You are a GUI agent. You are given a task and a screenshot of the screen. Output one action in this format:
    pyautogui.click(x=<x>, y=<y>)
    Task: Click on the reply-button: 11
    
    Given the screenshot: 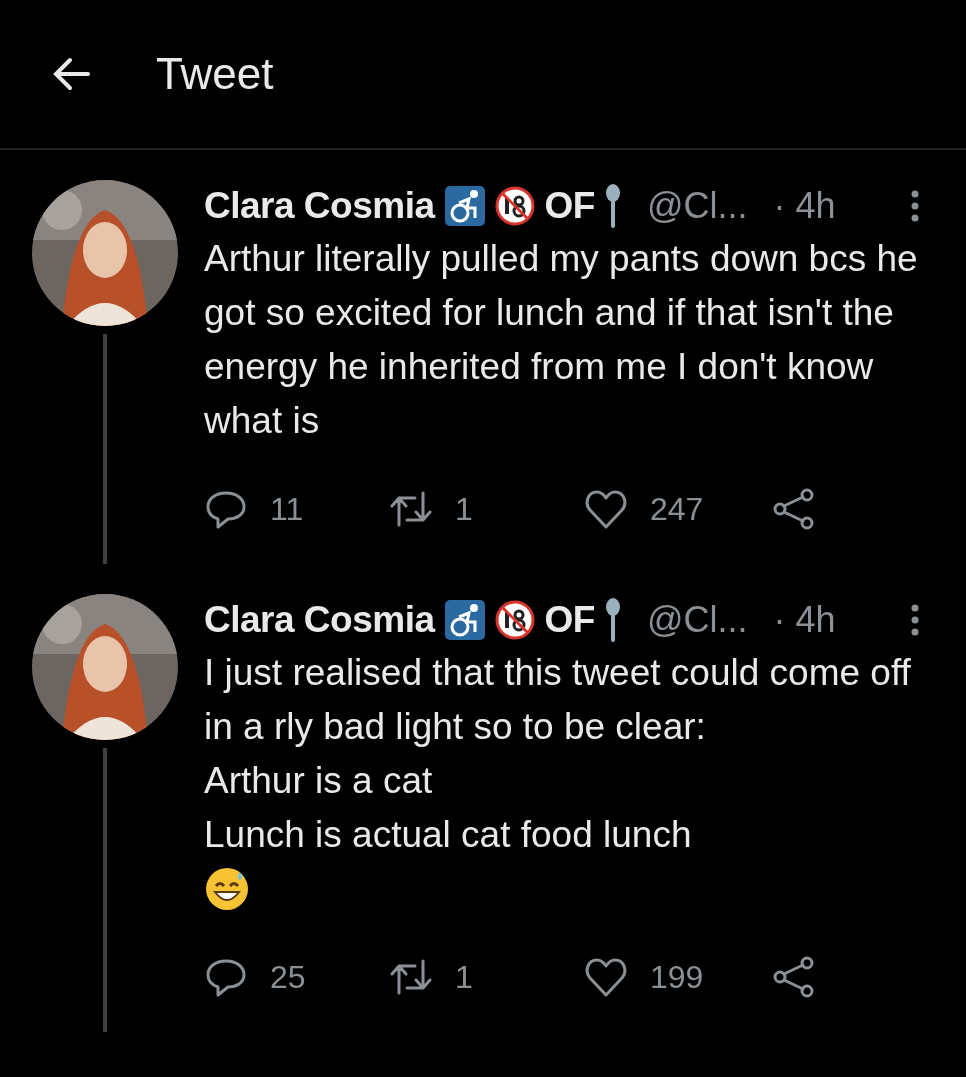 What is the action you would take?
    pyautogui.click(x=296, y=509)
    